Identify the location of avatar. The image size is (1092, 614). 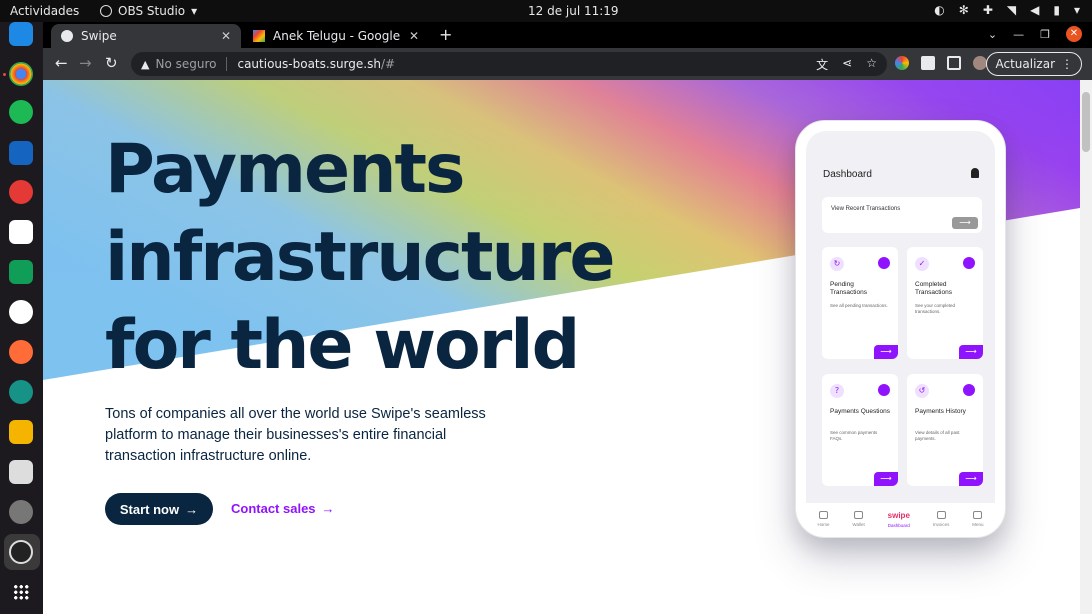
(980, 63).